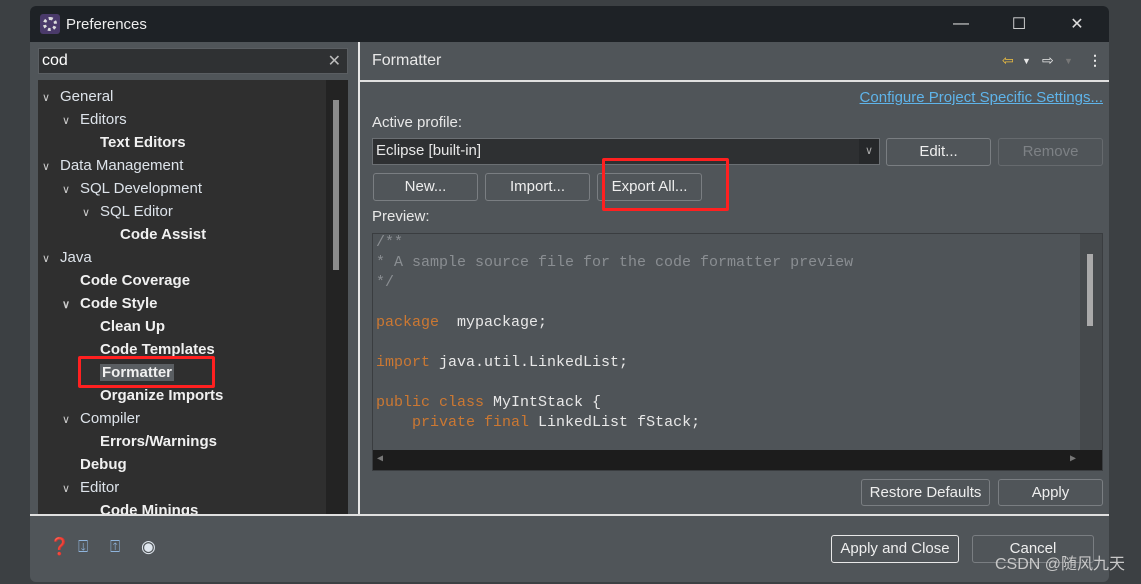 The width and height of the screenshot is (1141, 584). Describe the element at coordinates (103, 119) in the screenshot. I see `tree-item-label: Editors` at that location.